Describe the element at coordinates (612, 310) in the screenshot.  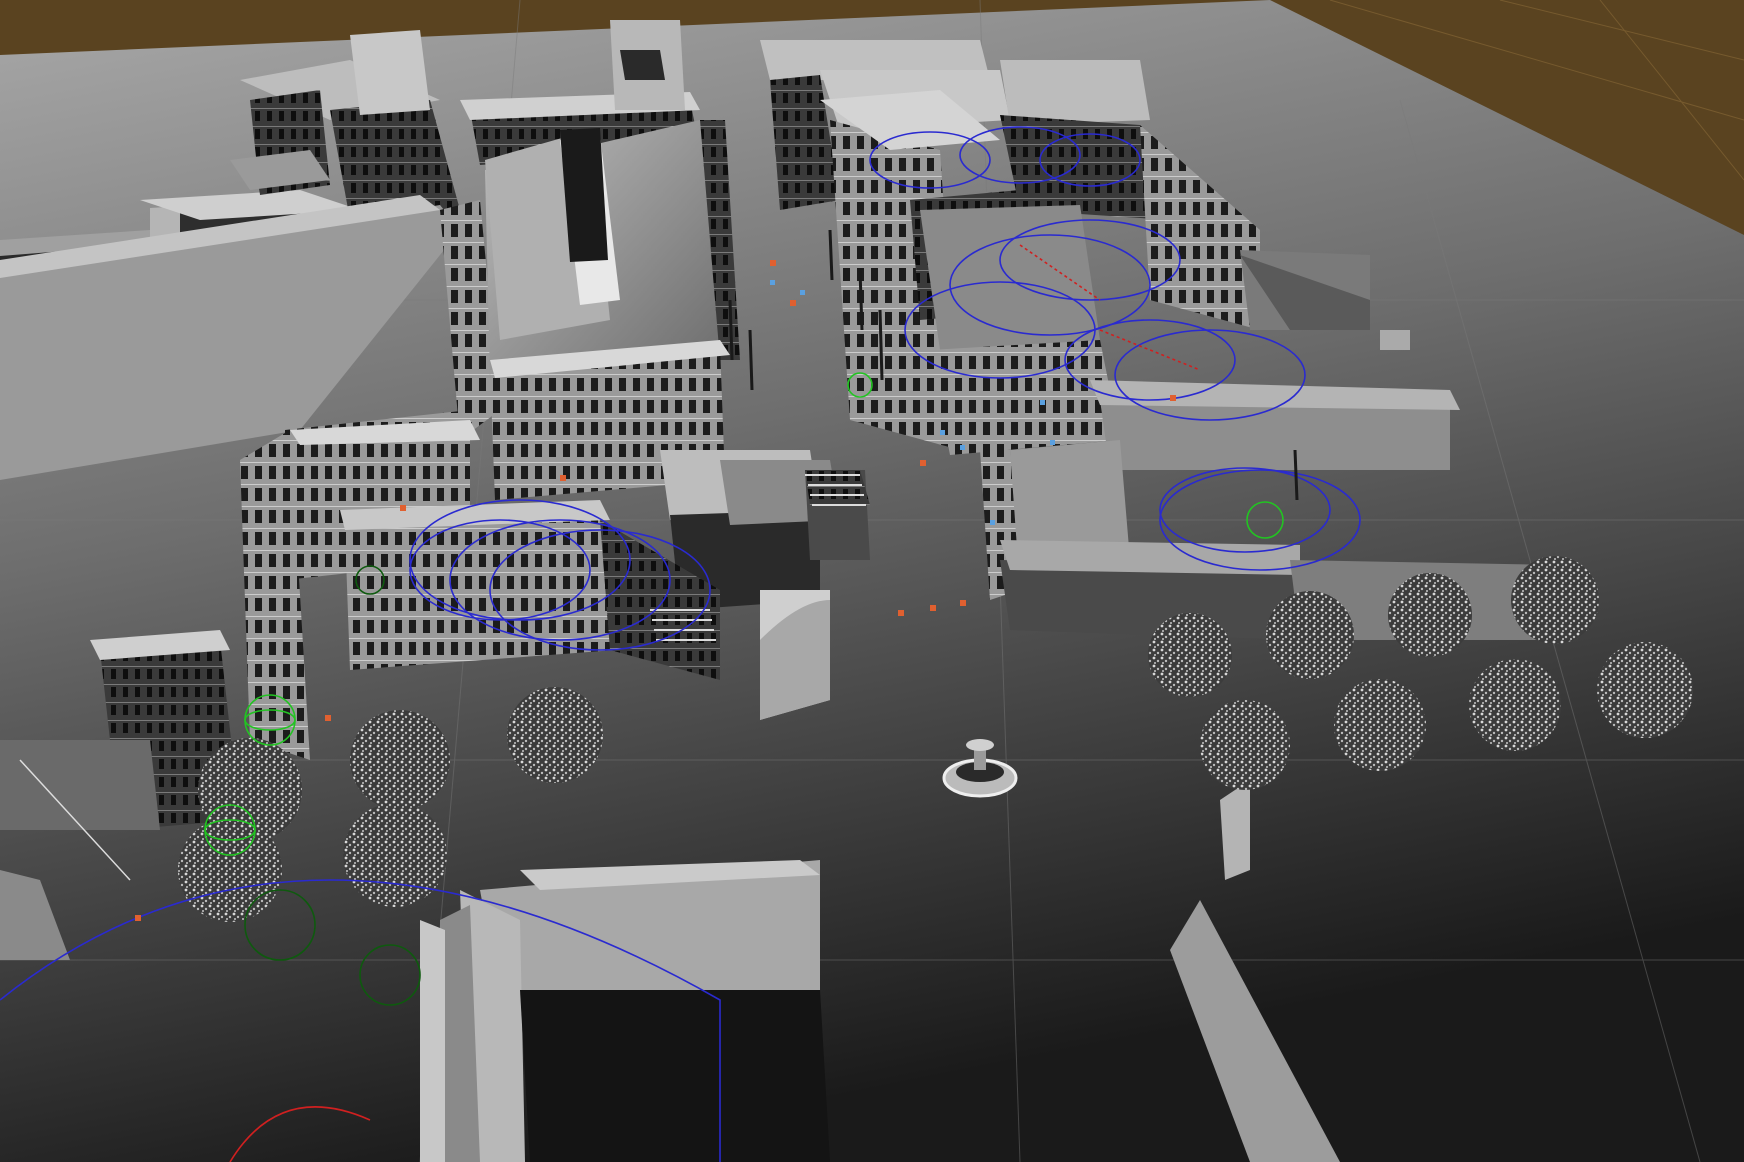
I see `building-central-row` at that location.